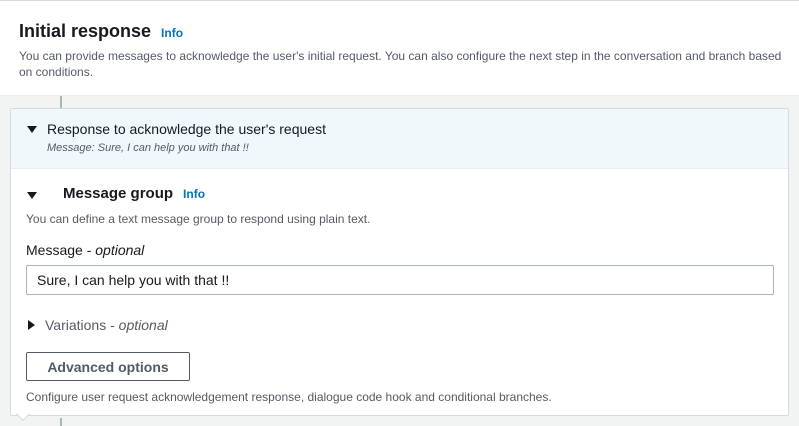 The image size is (799, 426). What do you see at coordinates (61, 102) in the screenshot?
I see `flow-connector-top` at bounding box center [61, 102].